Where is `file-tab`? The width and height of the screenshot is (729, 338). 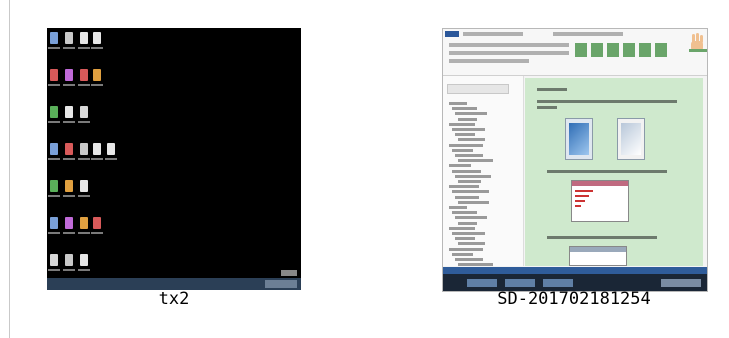 file-tab is located at coordinates (452, 34).